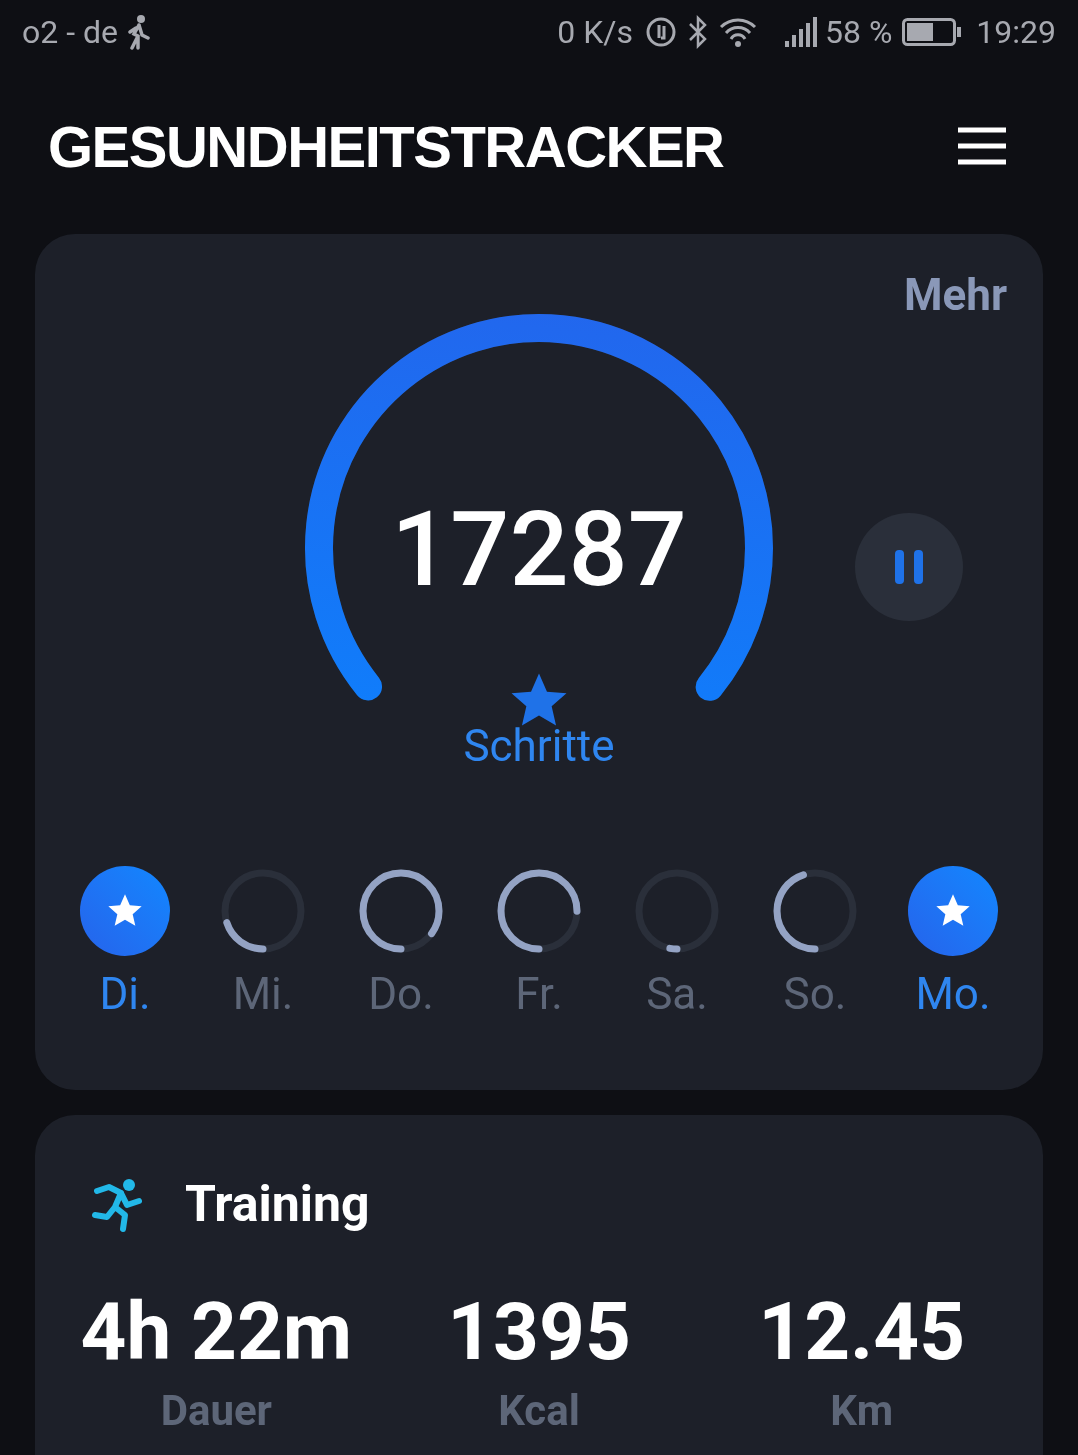  What do you see at coordinates (858, 32) in the screenshot?
I see `battery-percent: 58 %` at bounding box center [858, 32].